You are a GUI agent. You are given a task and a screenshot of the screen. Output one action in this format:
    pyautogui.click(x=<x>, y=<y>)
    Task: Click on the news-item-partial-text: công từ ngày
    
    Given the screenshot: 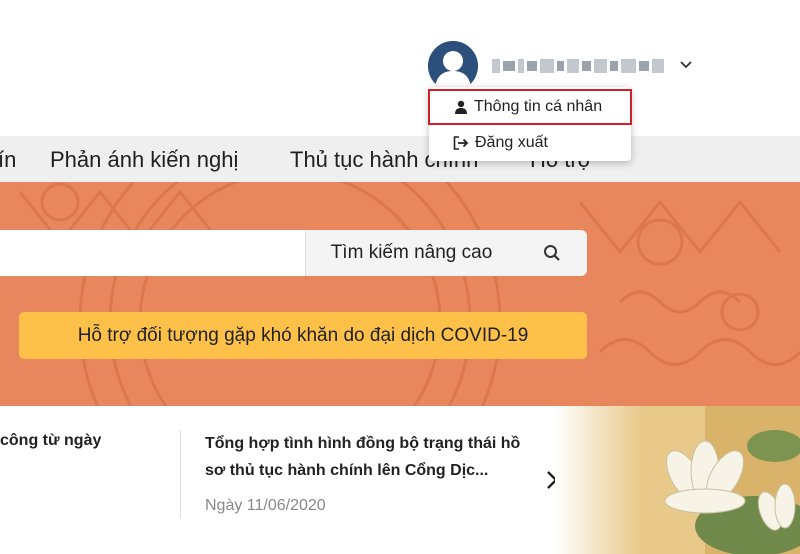 What is the action you would take?
    pyautogui.click(x=50, y=441)
    